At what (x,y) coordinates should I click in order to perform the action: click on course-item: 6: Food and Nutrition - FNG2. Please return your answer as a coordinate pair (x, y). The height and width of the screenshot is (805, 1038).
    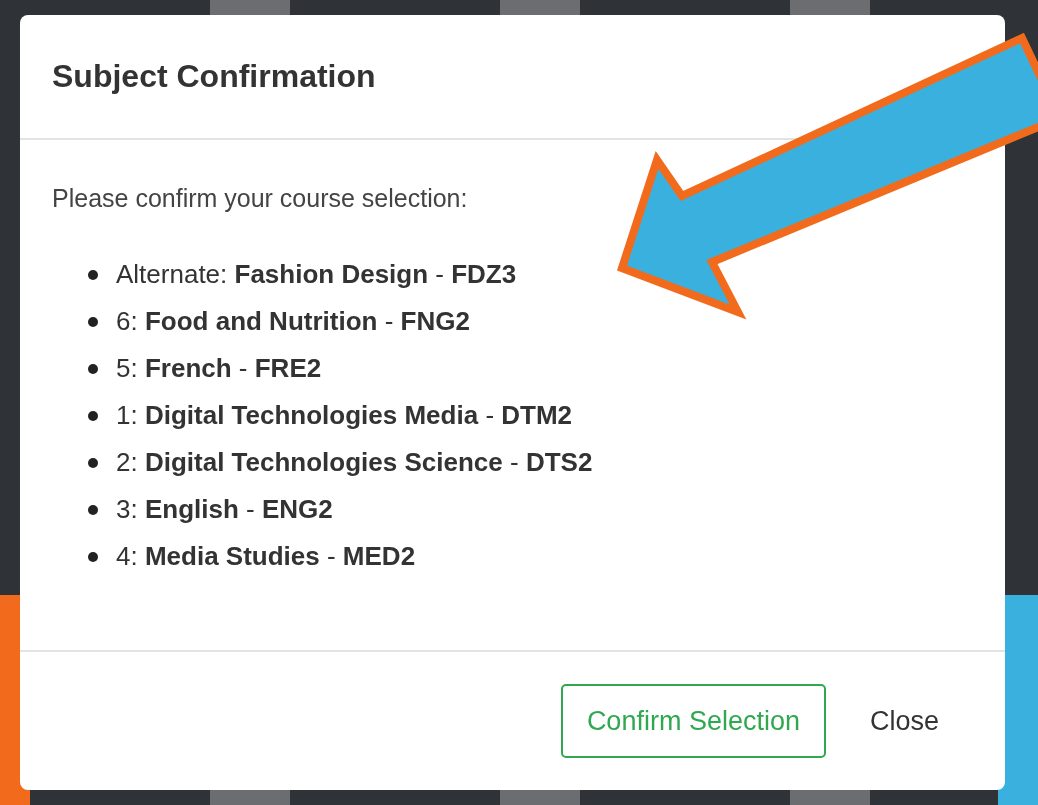
    Looking at the image, I should click on (293, 321).